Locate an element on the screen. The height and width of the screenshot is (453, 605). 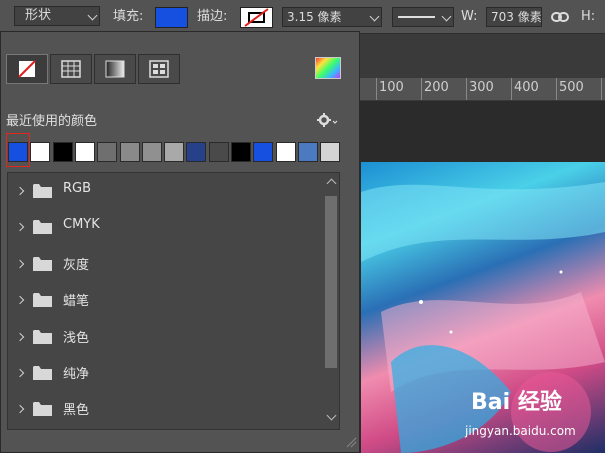
watermark-brand: Bai 经验 is located at coordinates (516, 402).